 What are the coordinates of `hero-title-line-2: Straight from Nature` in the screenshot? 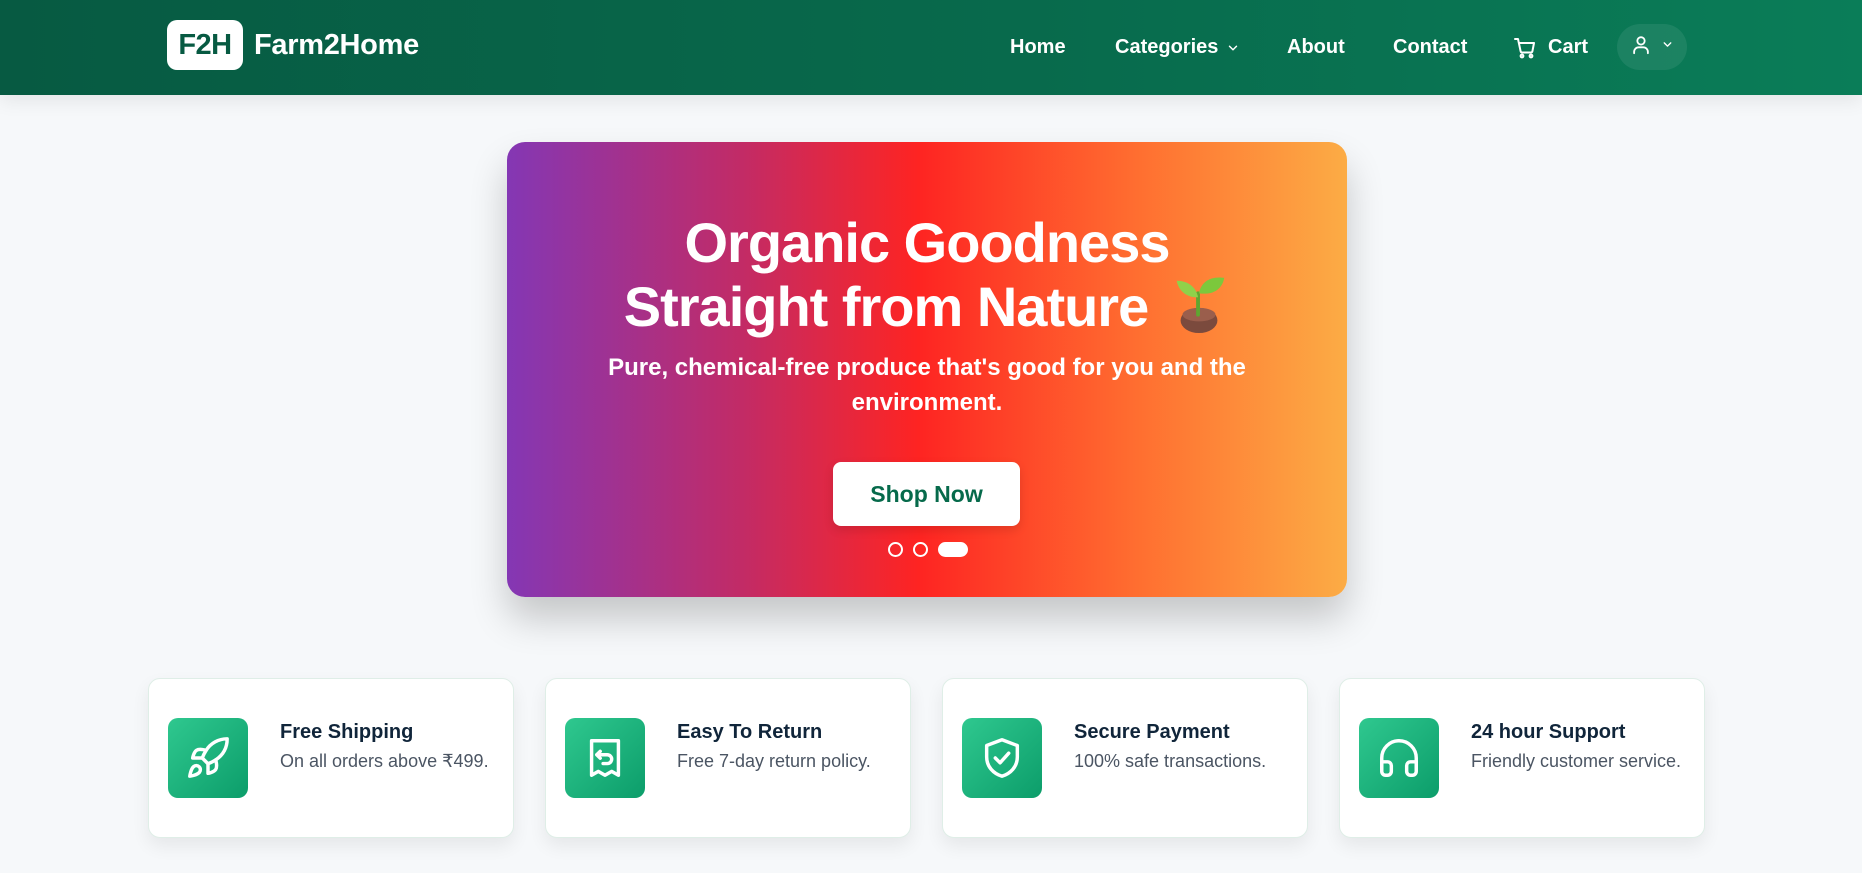 It's located at (886, 306).